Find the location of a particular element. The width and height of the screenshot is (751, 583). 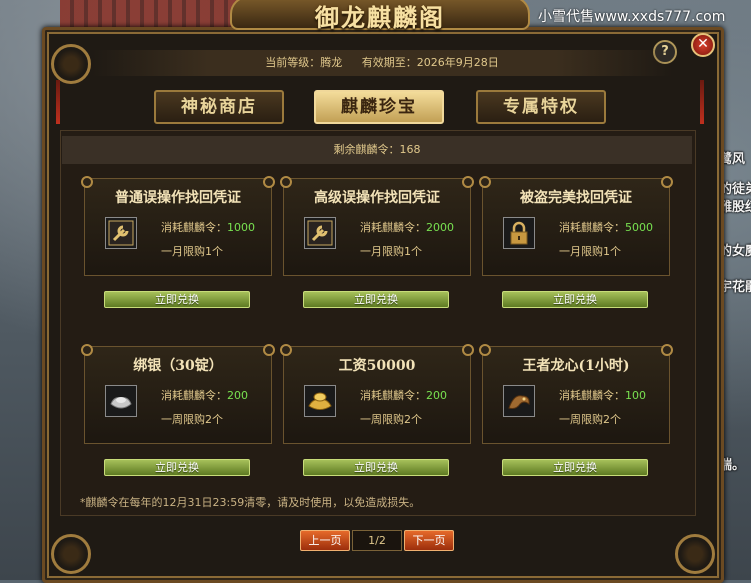

item-cost: 消耗麒麟令：1000 is located at coordinates (208, 227).